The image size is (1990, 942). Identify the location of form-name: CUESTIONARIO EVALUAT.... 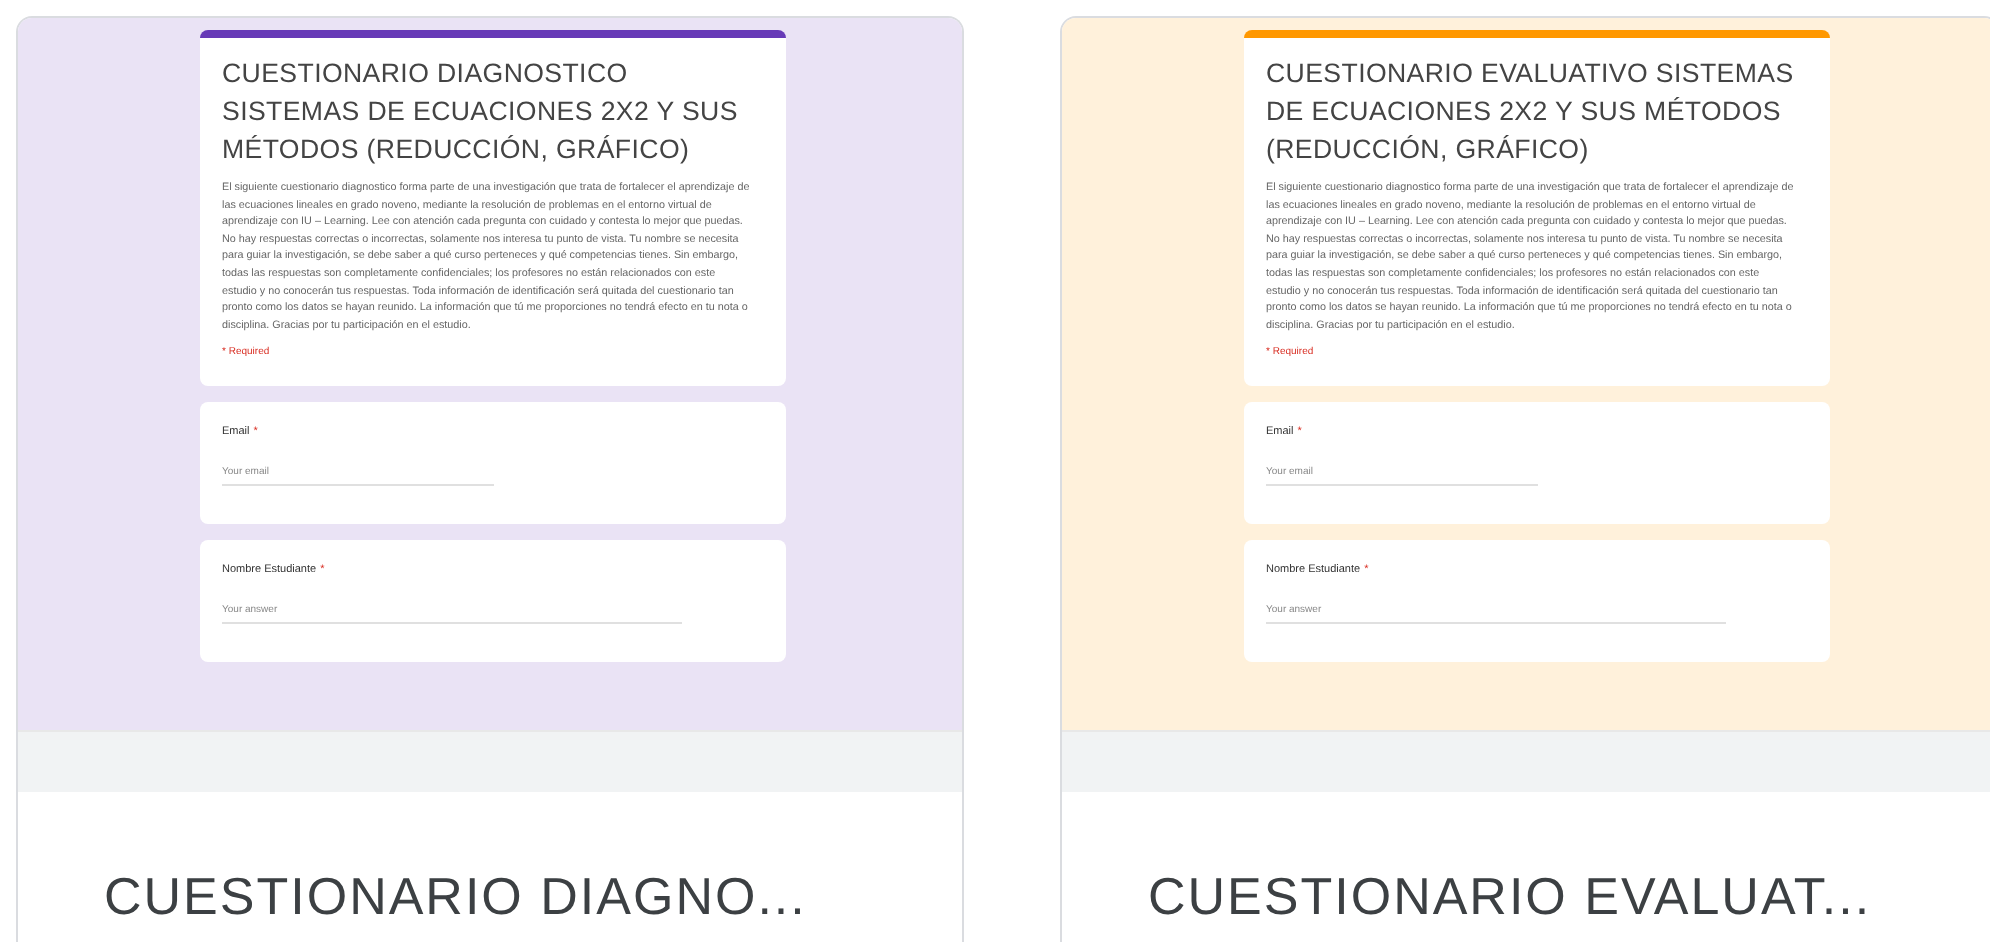
(1511, 897).